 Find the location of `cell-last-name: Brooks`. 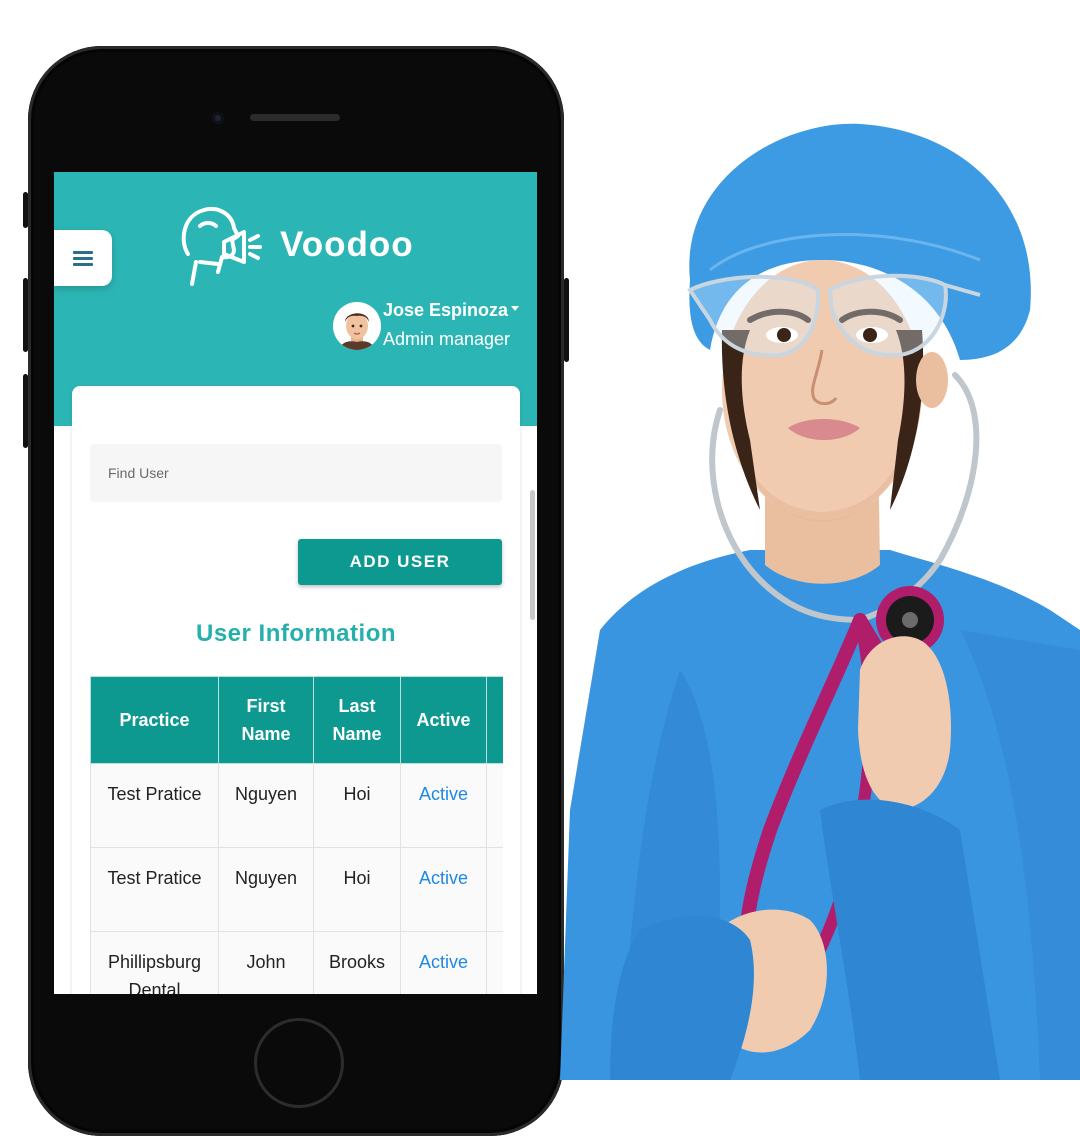

cell-last-name: Brooks is located at coordinates (357, 962).